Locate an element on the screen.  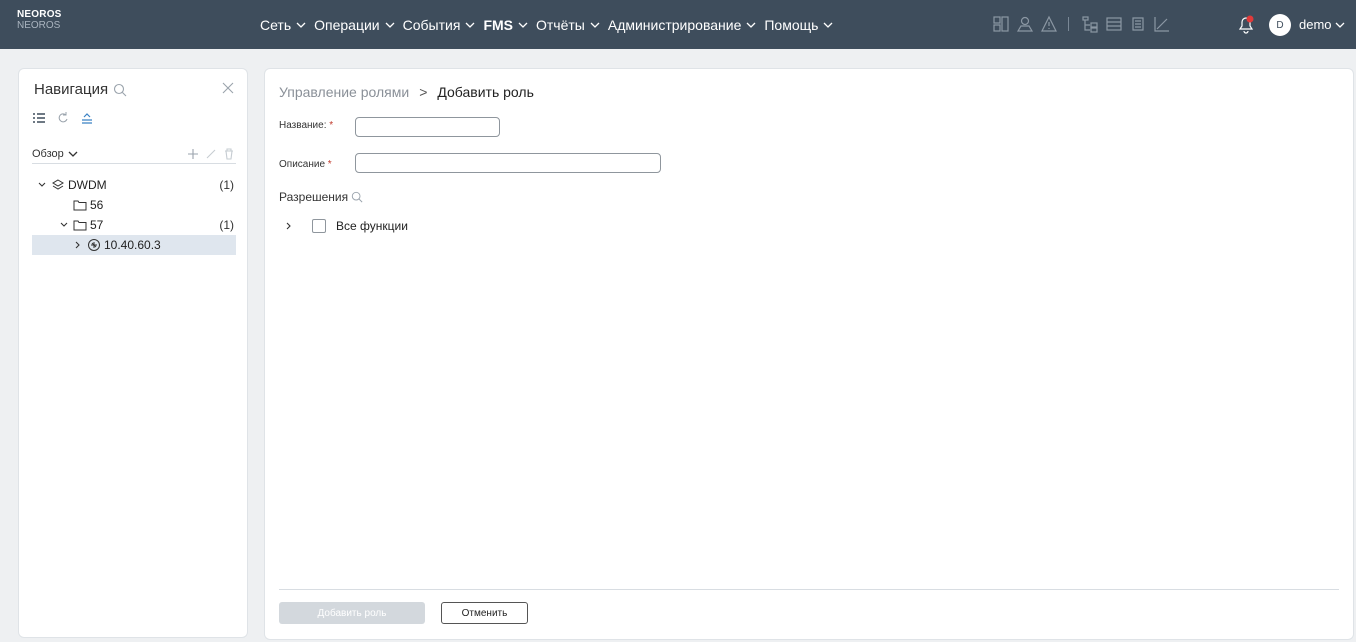
description-label-text: Описание is located at coordinates (302, 164).